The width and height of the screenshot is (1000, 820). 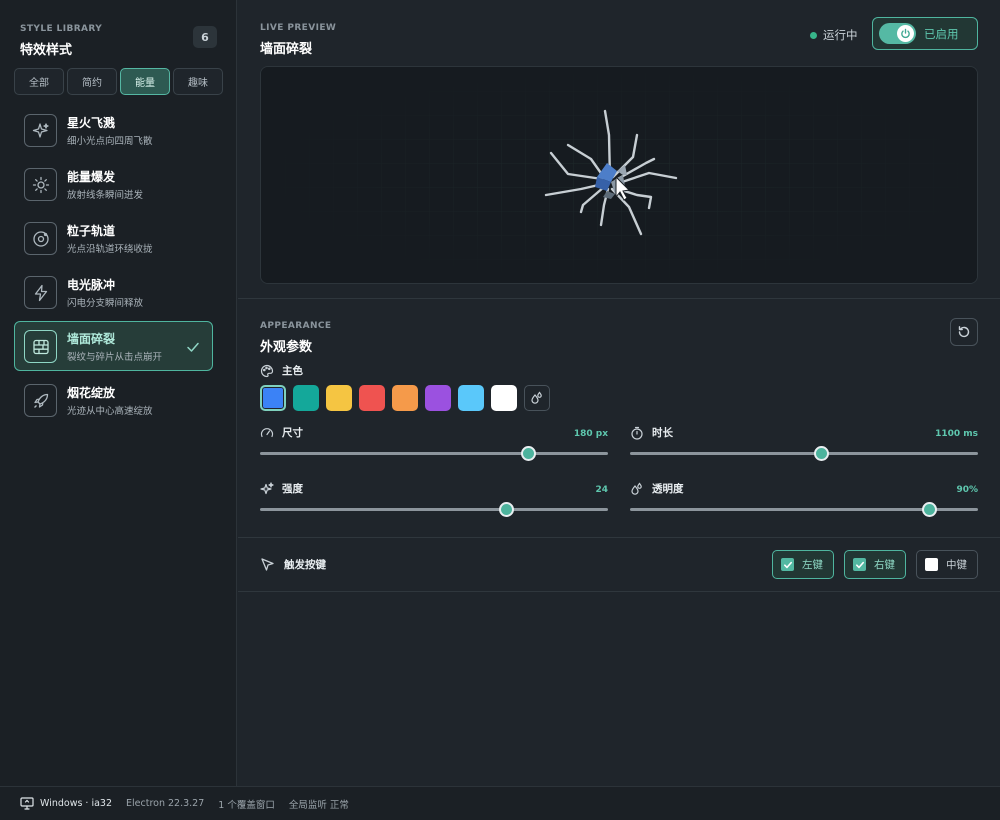 I want to click on swatch-white, so click(x=504, y=398).